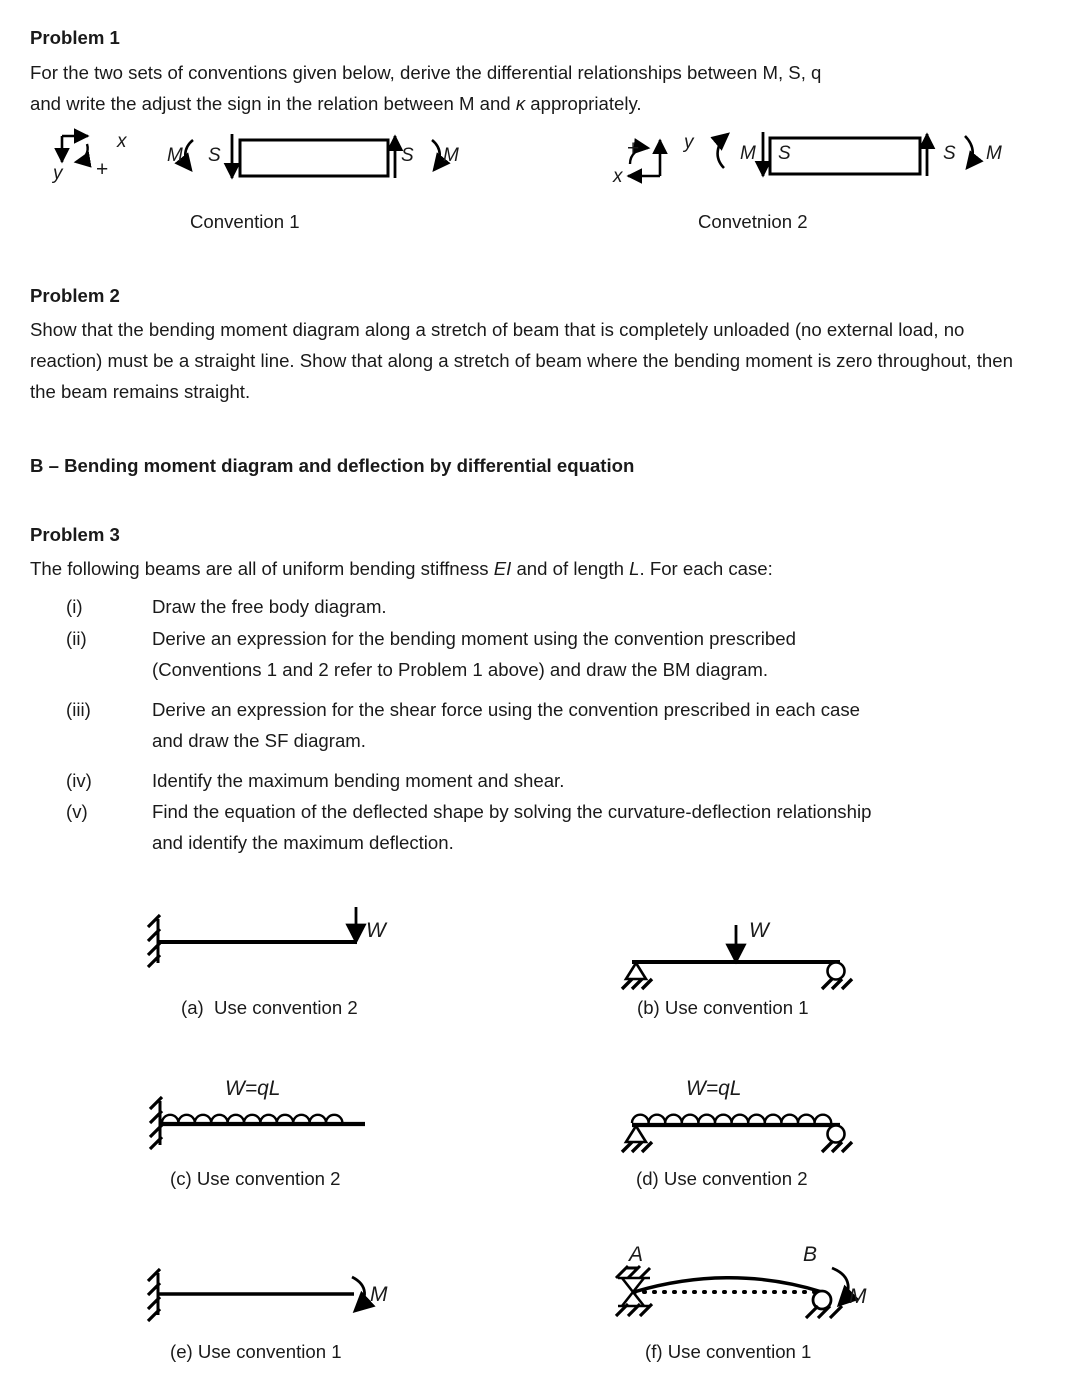 This screenshot has width=1074, height=1388. Describe the element at coordinates (58, 173) in the screenshot. I see `convention-1-axis-y-label: y` at that location.